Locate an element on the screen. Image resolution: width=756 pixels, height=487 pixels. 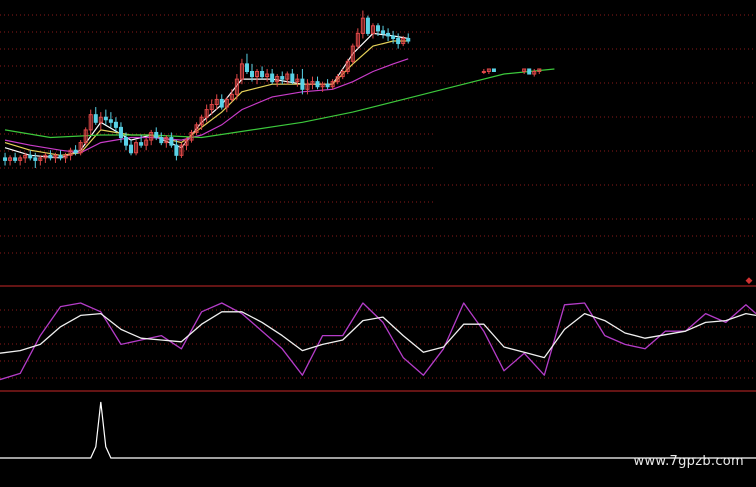
panel-marker-icon: ◆ is located at coordinates (749, 281).